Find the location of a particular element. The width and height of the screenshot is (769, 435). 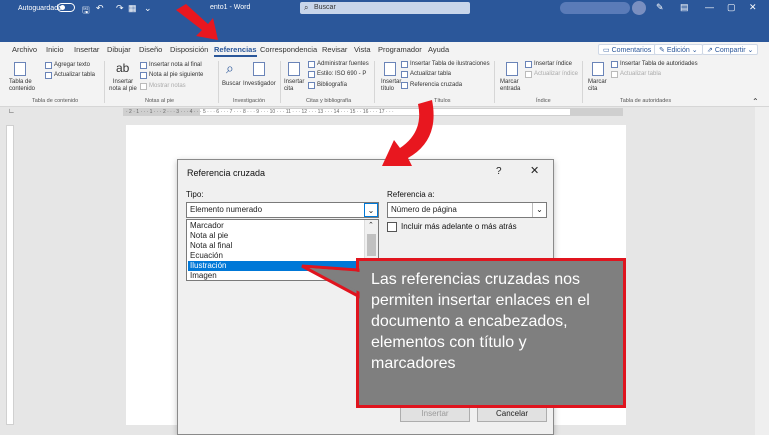

arrow-to-dialog is located at coordinates (408, 133).